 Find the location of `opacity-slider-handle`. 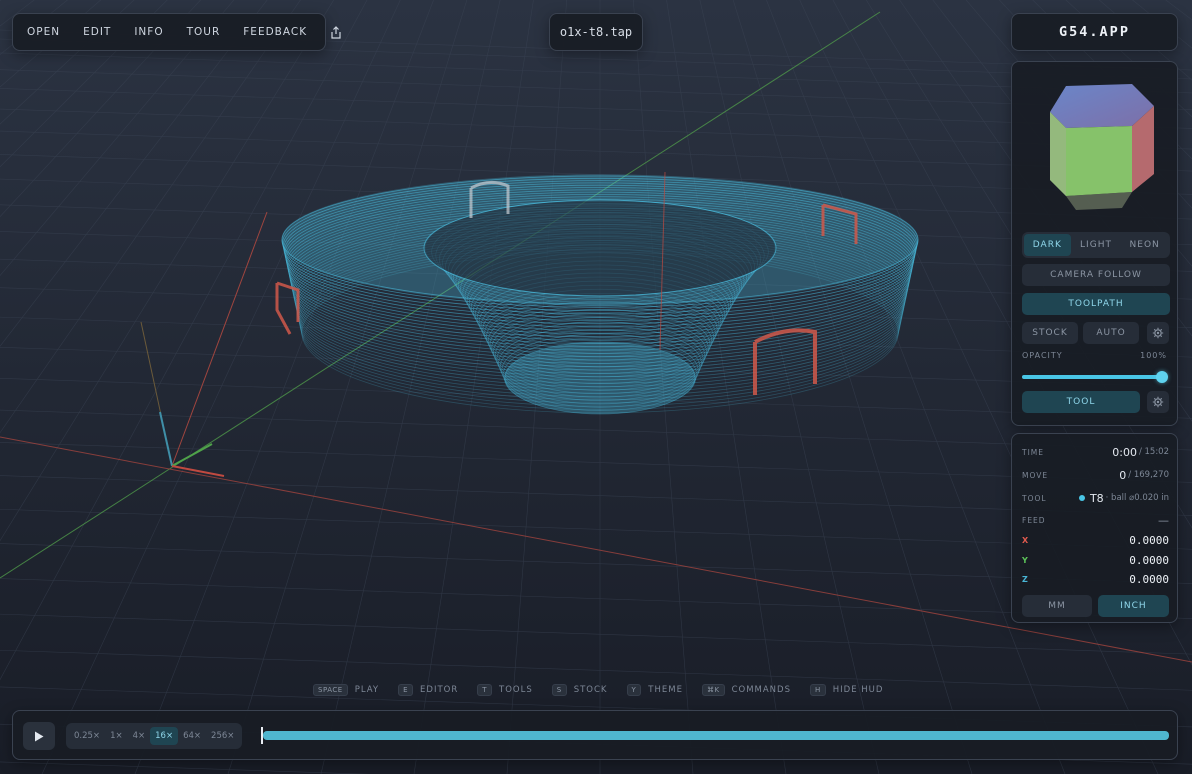

opacity-slider-handle is located at coordinates (1162, 377).